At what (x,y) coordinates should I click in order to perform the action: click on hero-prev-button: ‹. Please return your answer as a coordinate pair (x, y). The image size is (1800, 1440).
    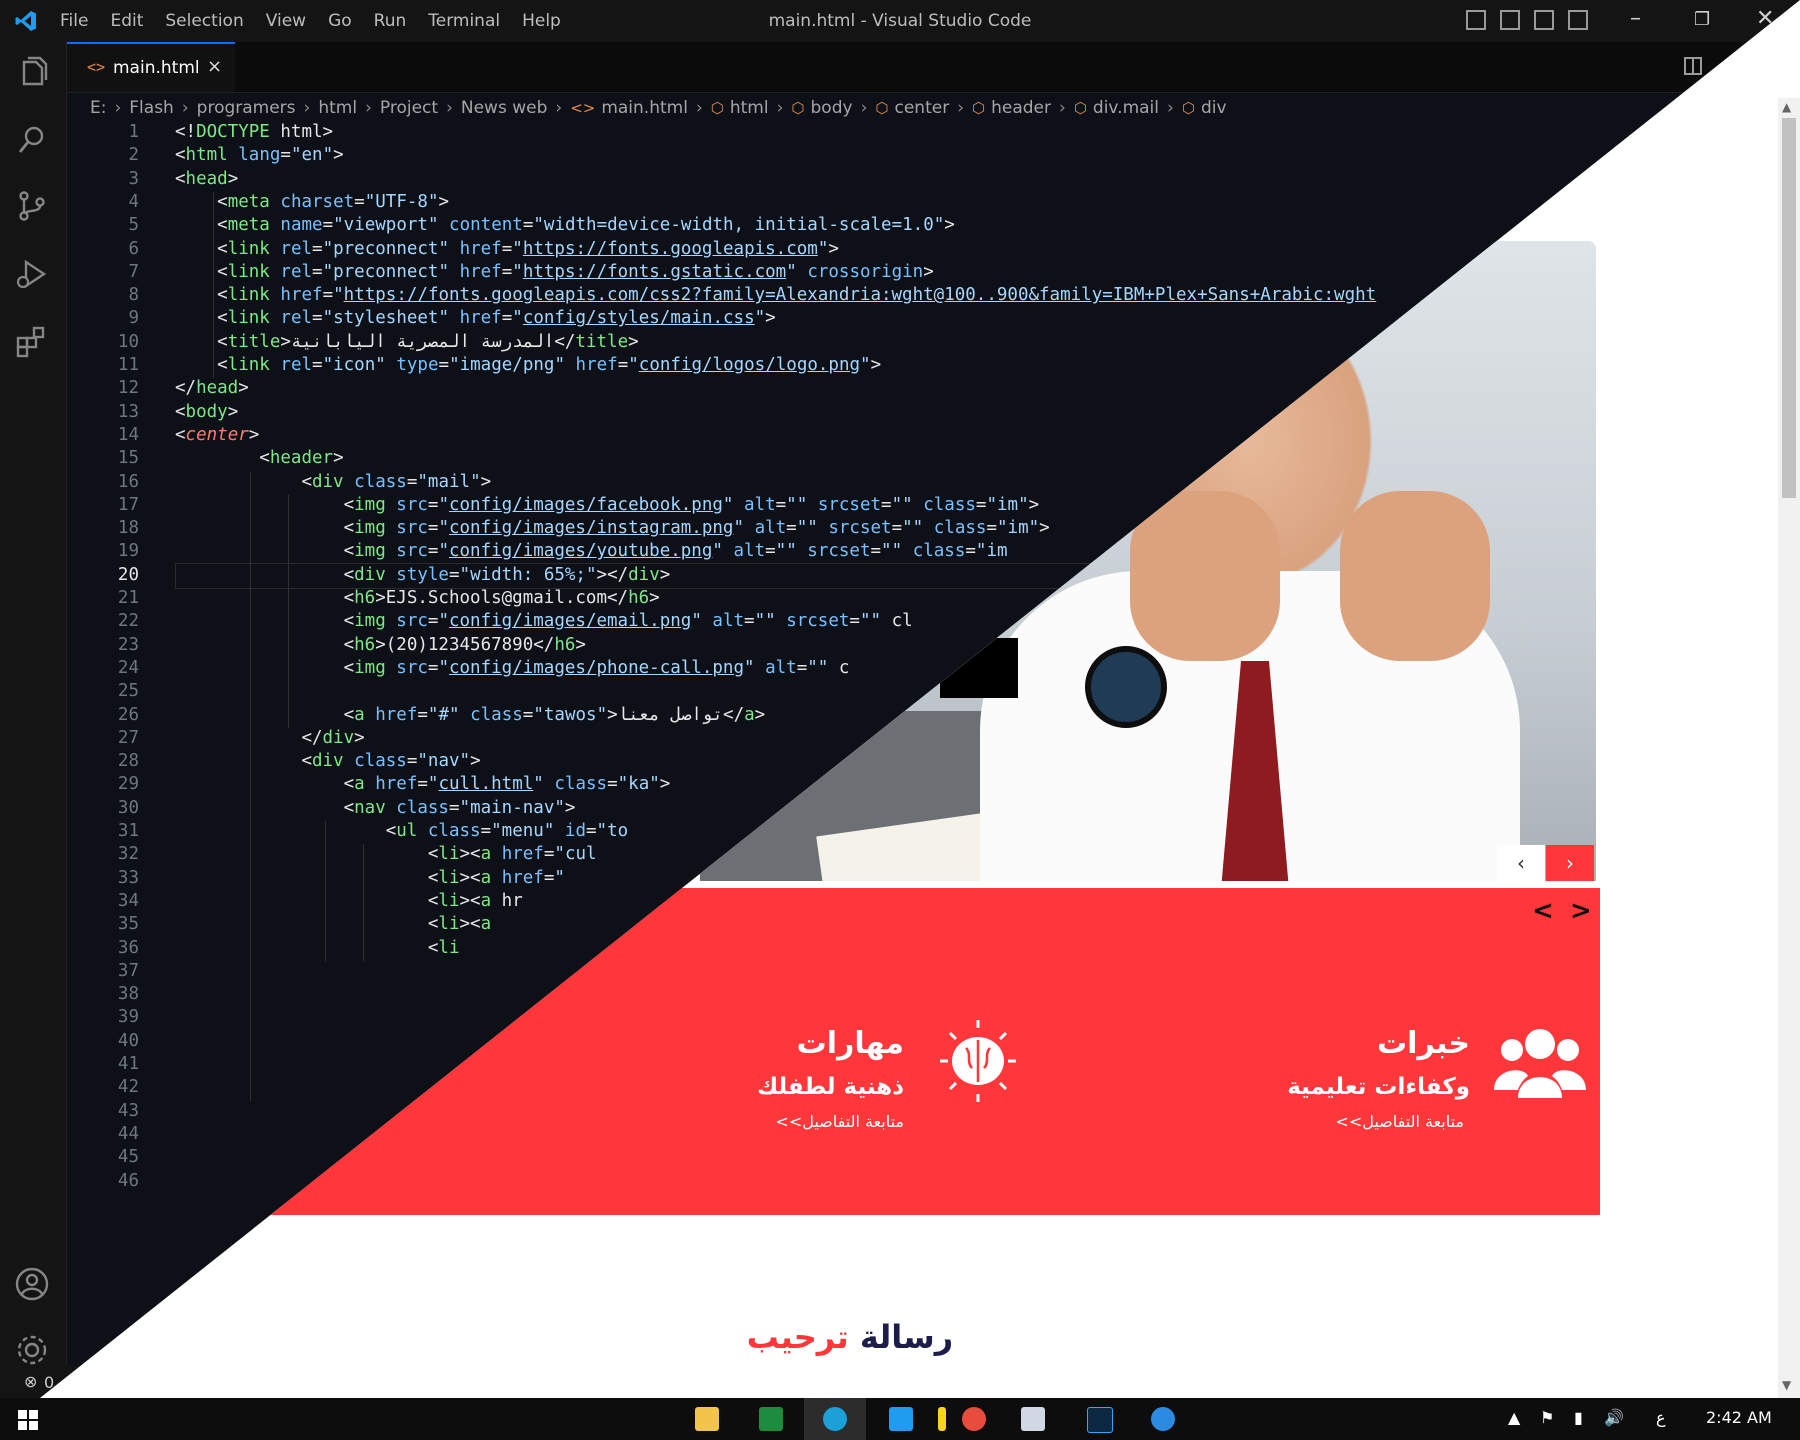
    Looking at the image, I should click on (1521, 863).